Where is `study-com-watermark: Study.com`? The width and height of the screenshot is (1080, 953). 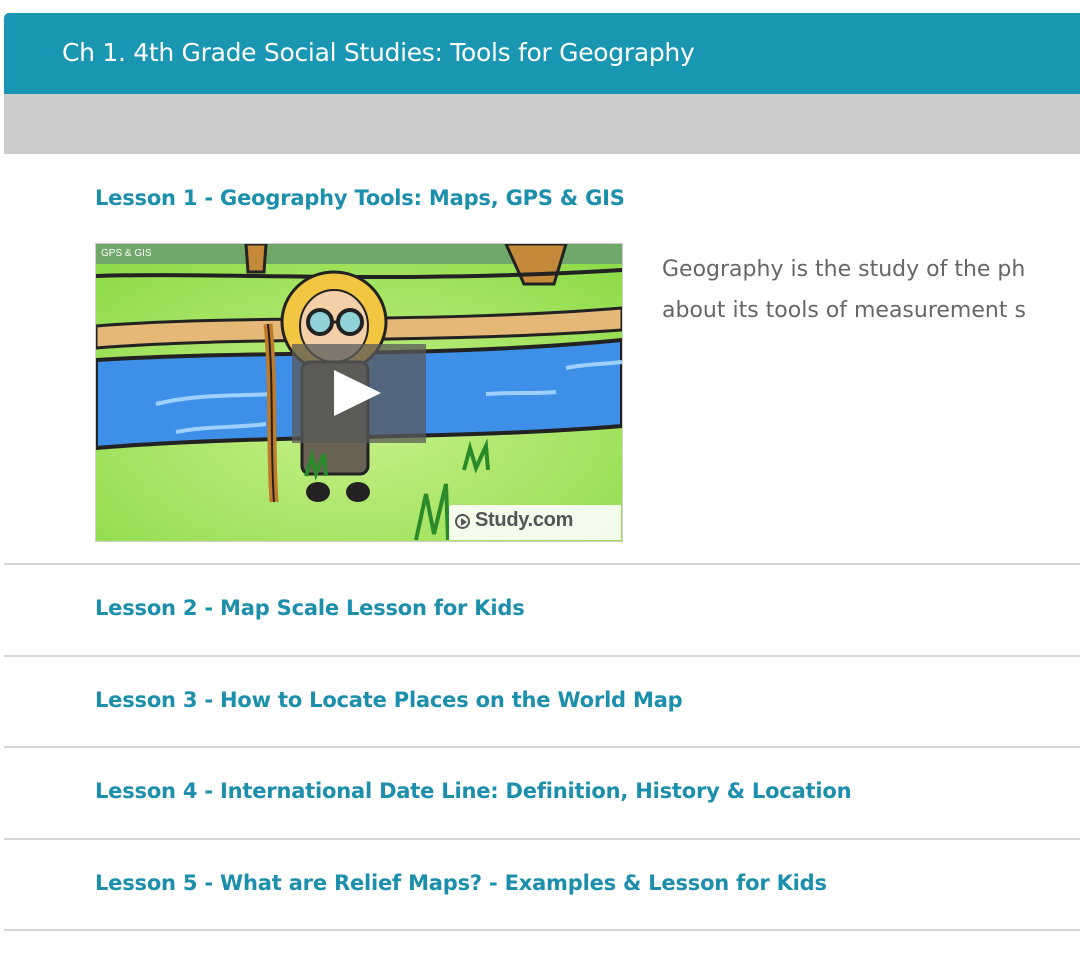
study-com-watermark: Study.com is located at coordinates (535, 522).